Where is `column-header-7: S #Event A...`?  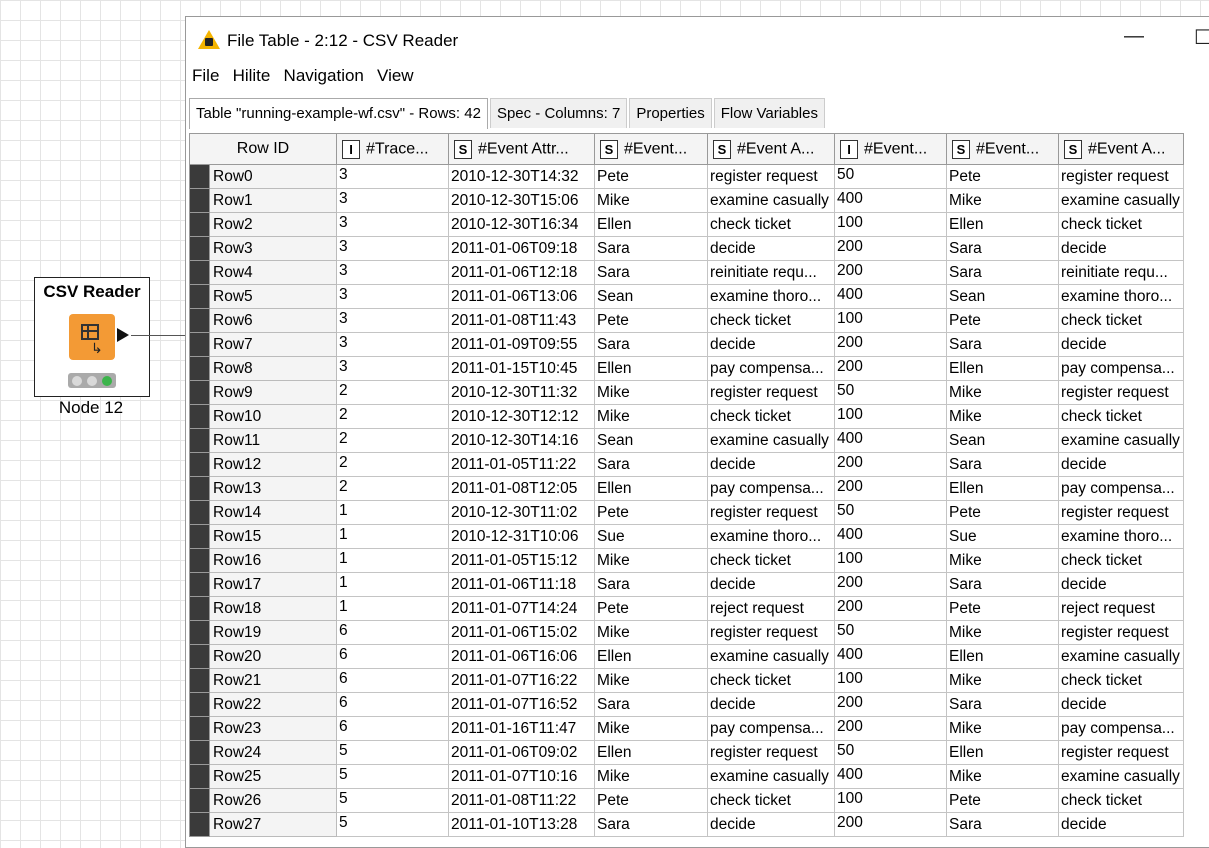 column-header-7: S #Event A... is located at coordinates (1121, 149).